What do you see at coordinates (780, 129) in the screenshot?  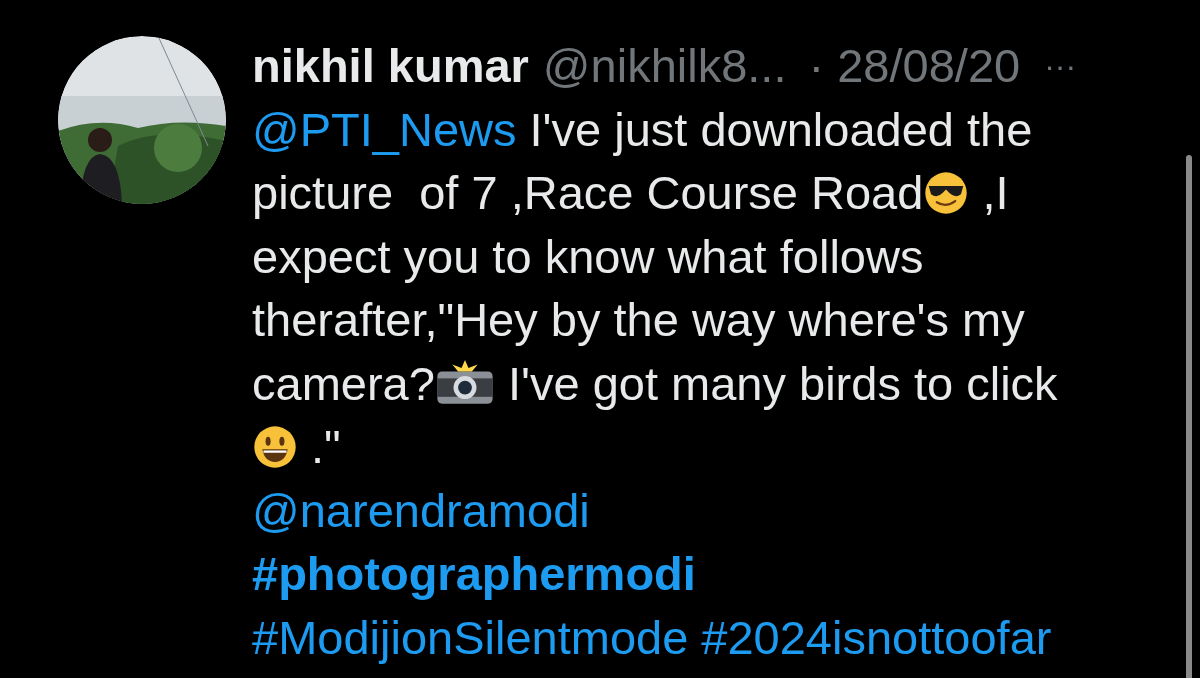 I see `tweet-text: I've just downloaded the` at bounding box center [780, 129].